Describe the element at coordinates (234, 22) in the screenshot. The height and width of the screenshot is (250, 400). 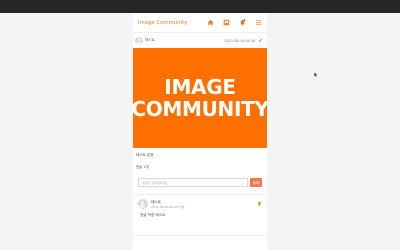
I see `nav-bar` at that location.